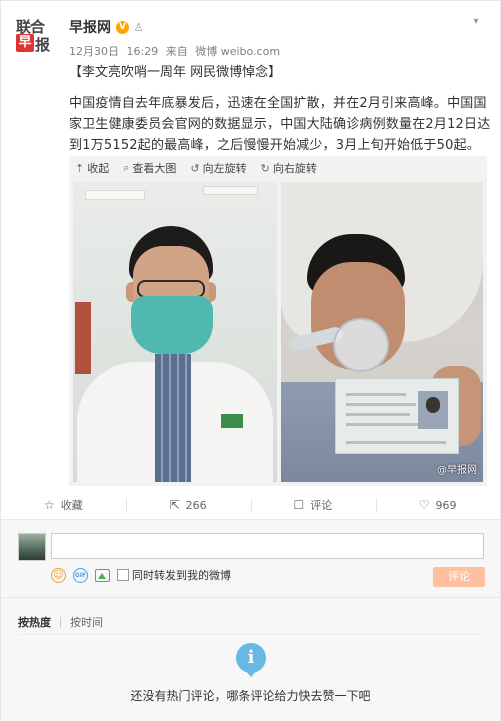  Describe the element at coordinates (476, 23) in the screenshot. I see `chevron-down-icon: ▾` at that location.